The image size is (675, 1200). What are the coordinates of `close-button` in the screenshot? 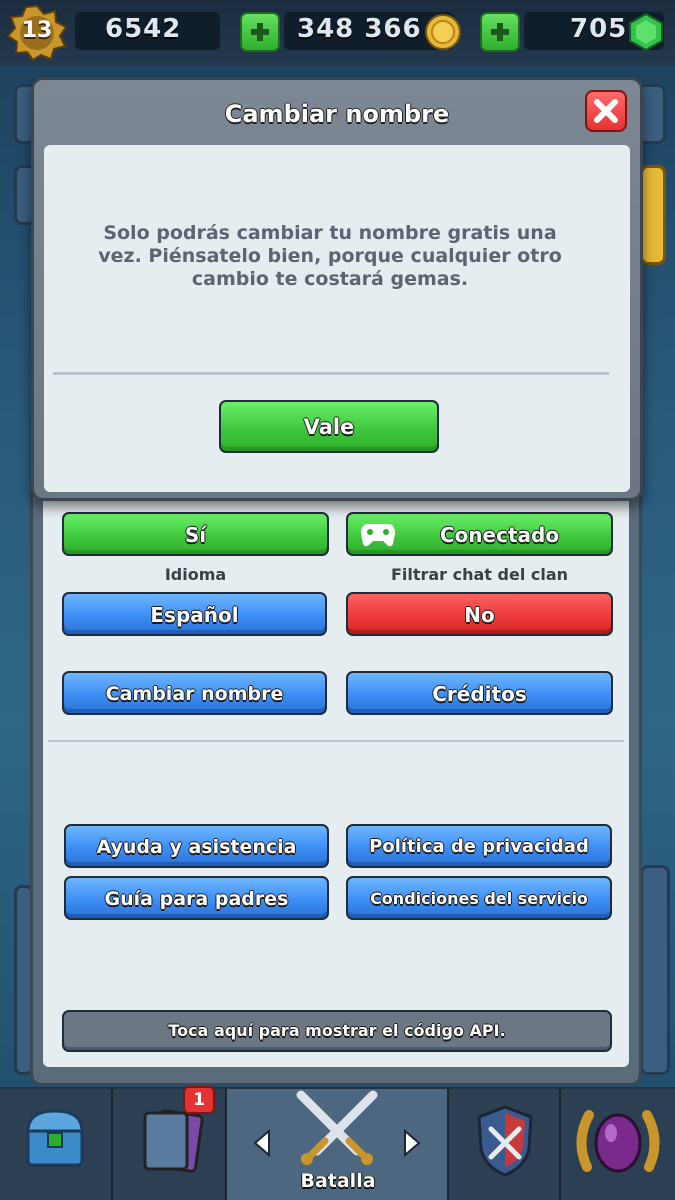 It's located at (606, 111).